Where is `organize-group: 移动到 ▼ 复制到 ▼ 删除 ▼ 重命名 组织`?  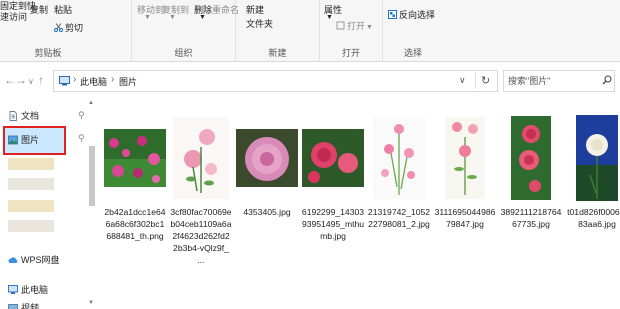
organize-group: 移动到 ▼ 复制到 ▼ 删除 ▼ 重命名 组织 is located at coordinates (185, 31).